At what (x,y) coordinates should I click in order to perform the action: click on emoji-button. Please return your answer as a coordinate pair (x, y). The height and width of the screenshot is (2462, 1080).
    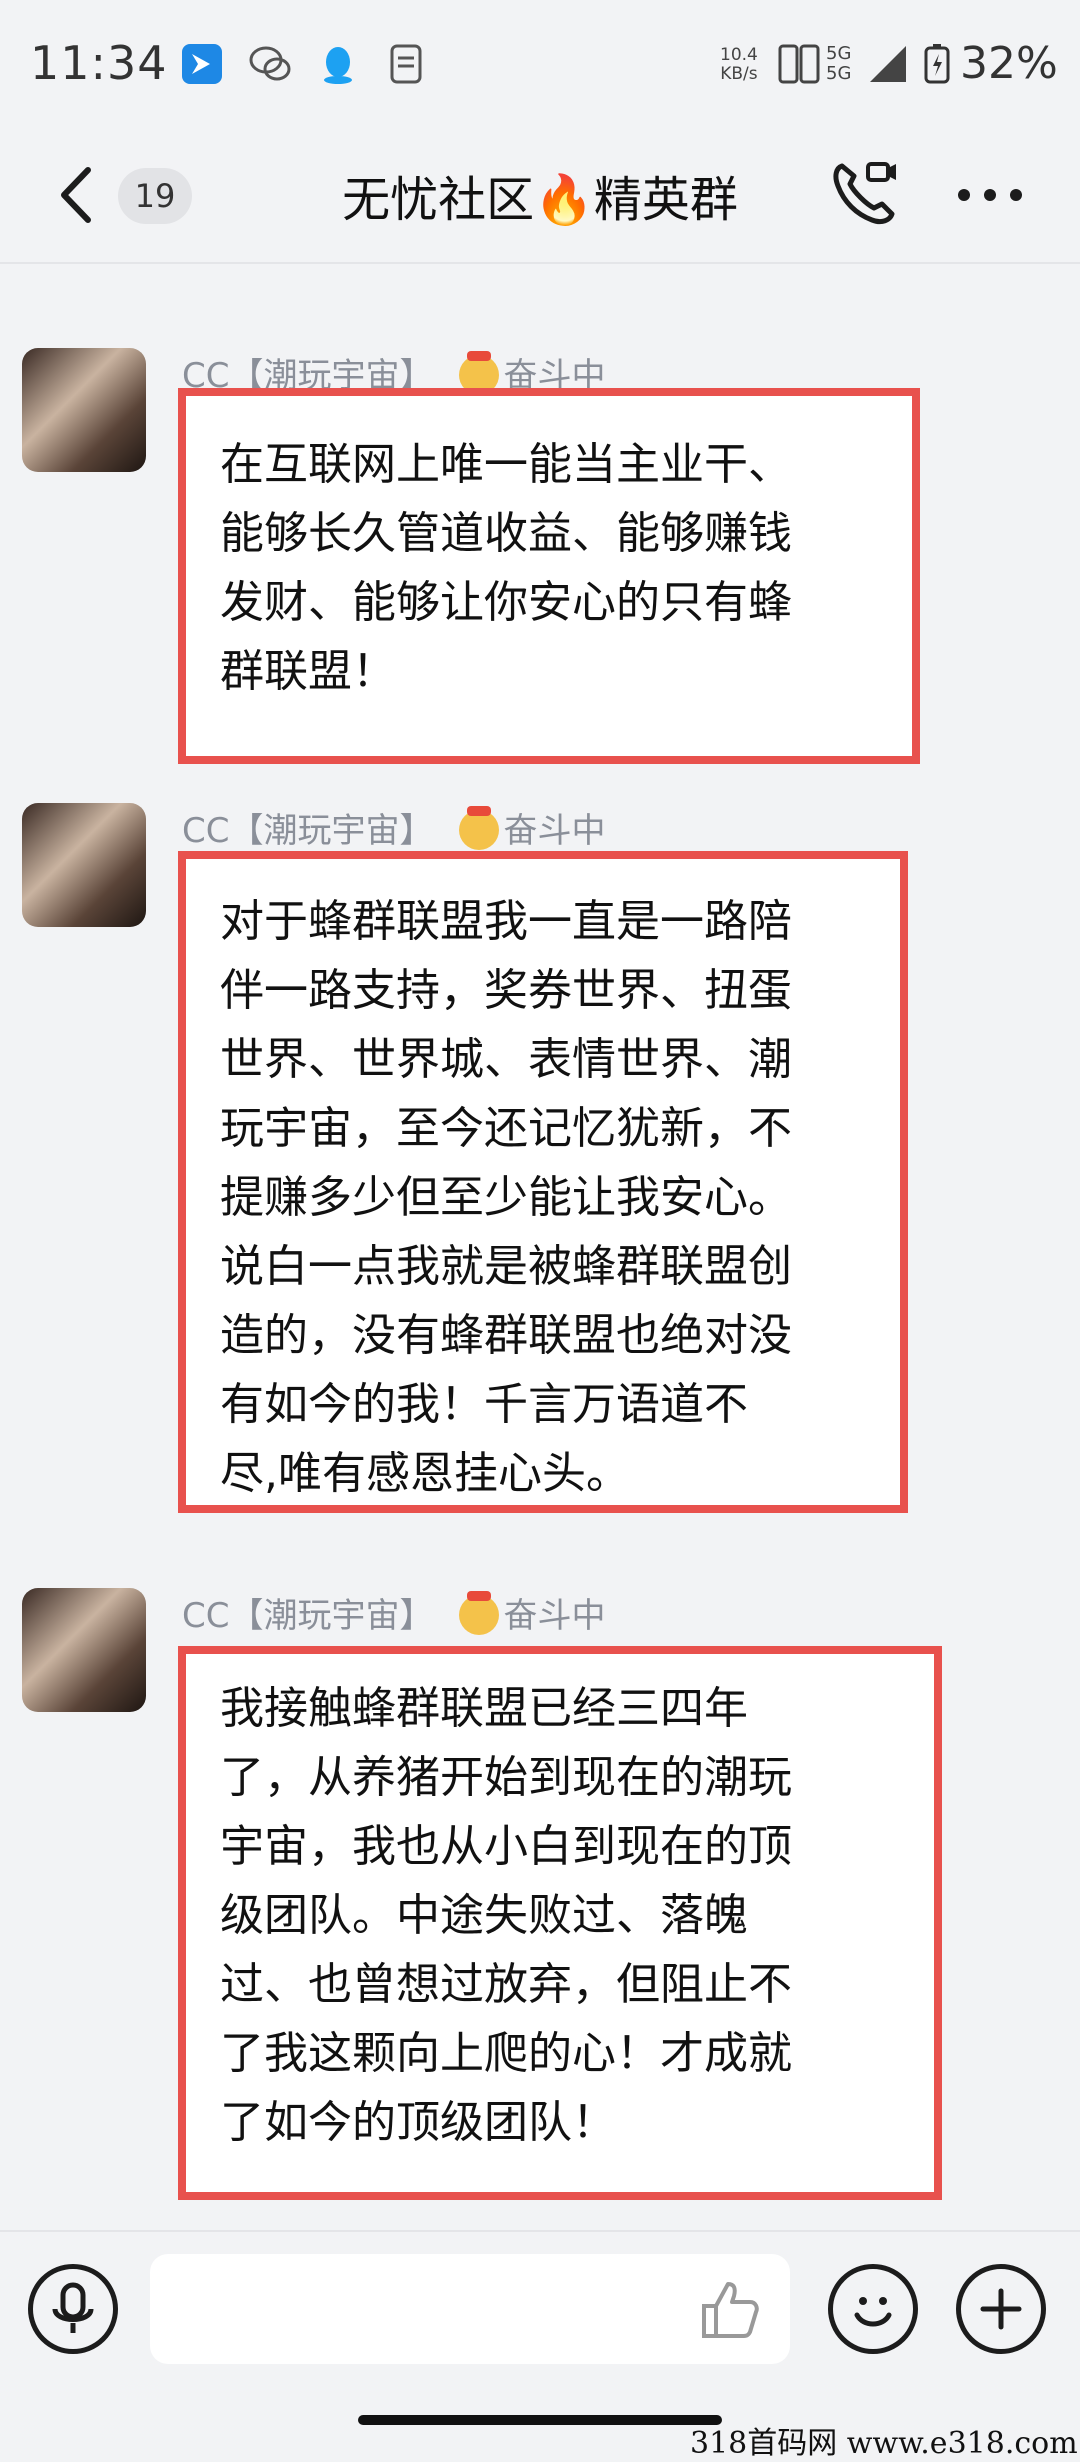
    Looking at the image, I should click on (873, 2309).